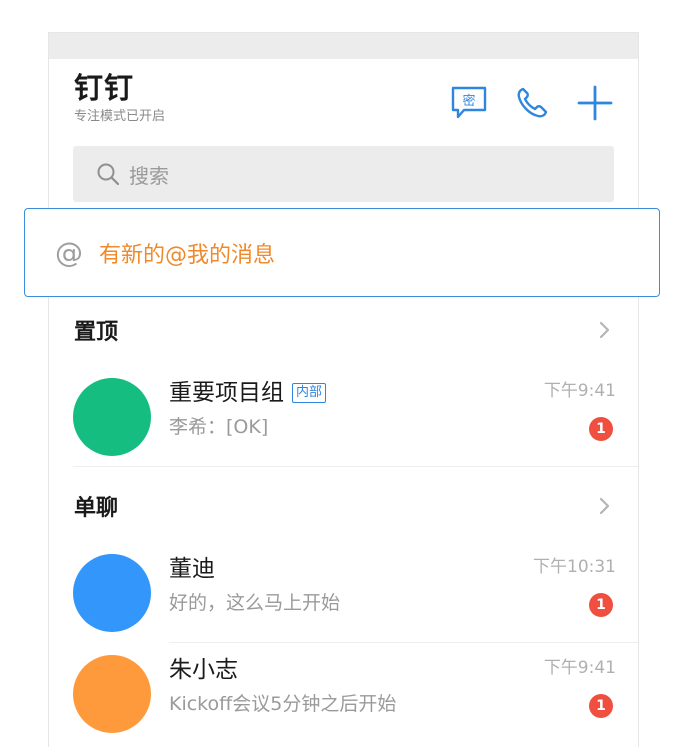 This screenshot has height=747, width=686. What do you see at coordinates (343, 506) in the screenshot?
I see `section-direct: 单聊` at bounding box center [343, 506].